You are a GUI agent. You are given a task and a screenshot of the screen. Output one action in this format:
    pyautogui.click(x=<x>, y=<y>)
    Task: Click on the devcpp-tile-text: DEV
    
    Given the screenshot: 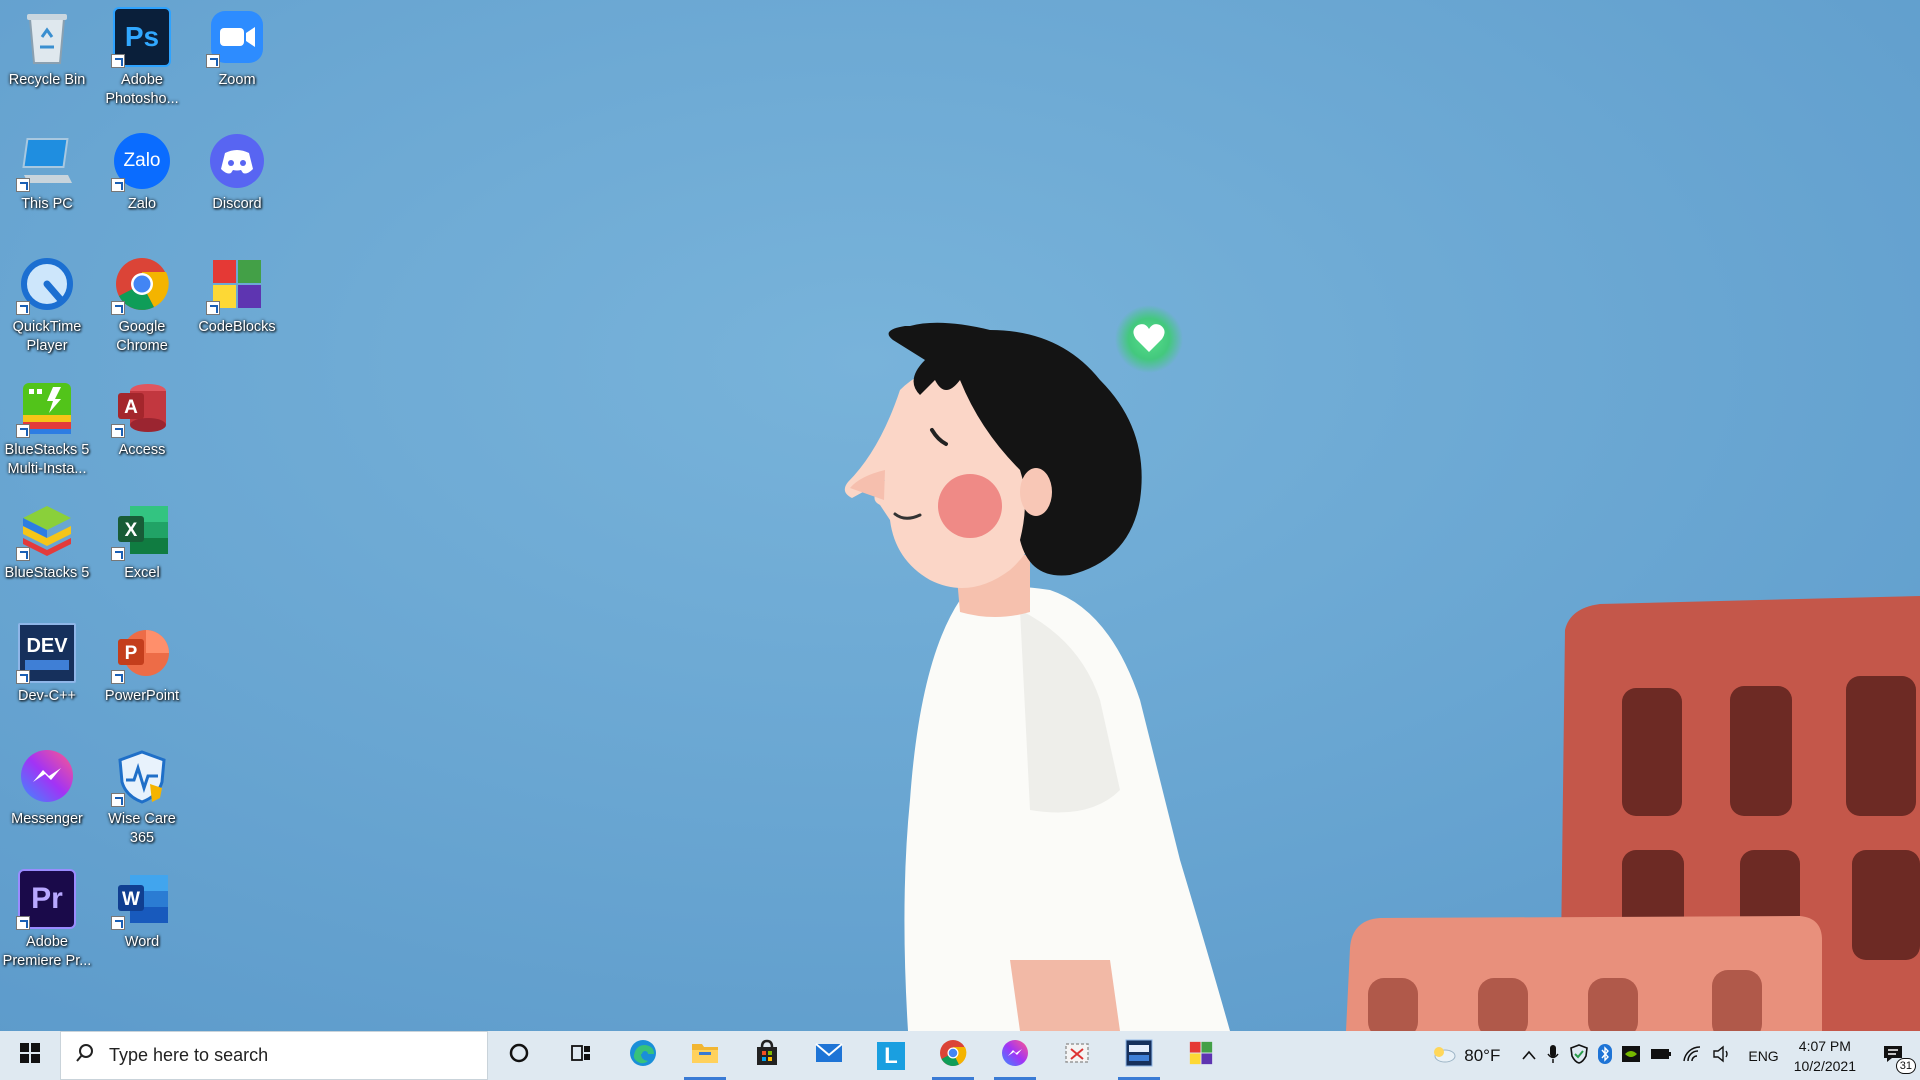 What is the action you would take?
    pyautogui.click(x=47, y=646)
    